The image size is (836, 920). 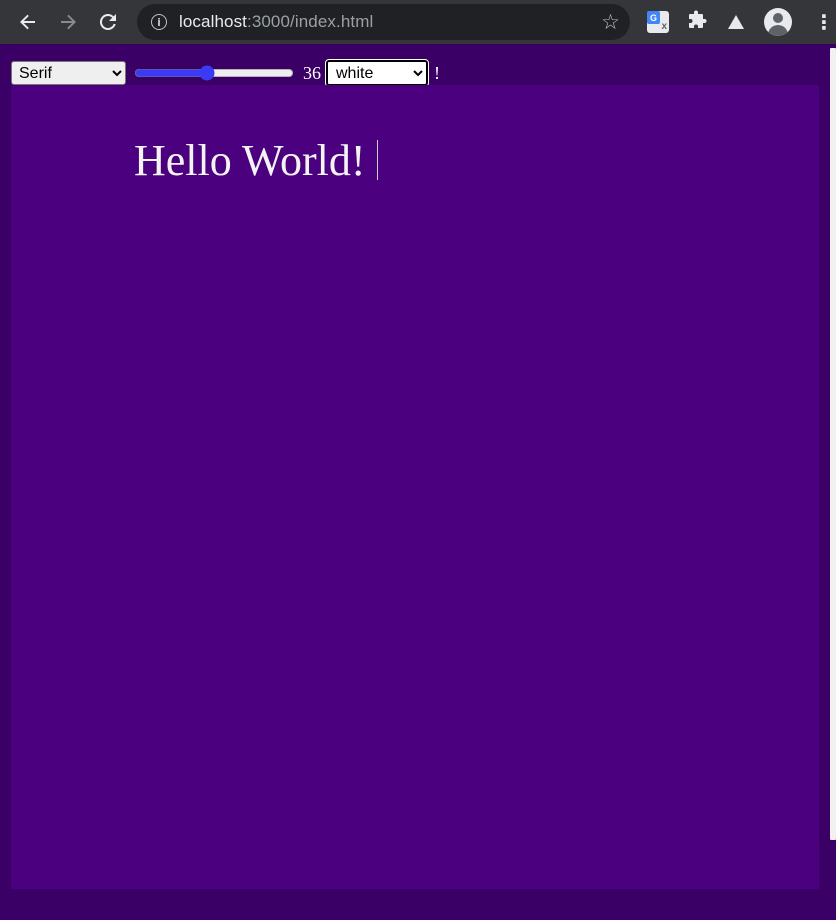 I want to click on google-translate-icon: G x, so click(x=658, y=22).